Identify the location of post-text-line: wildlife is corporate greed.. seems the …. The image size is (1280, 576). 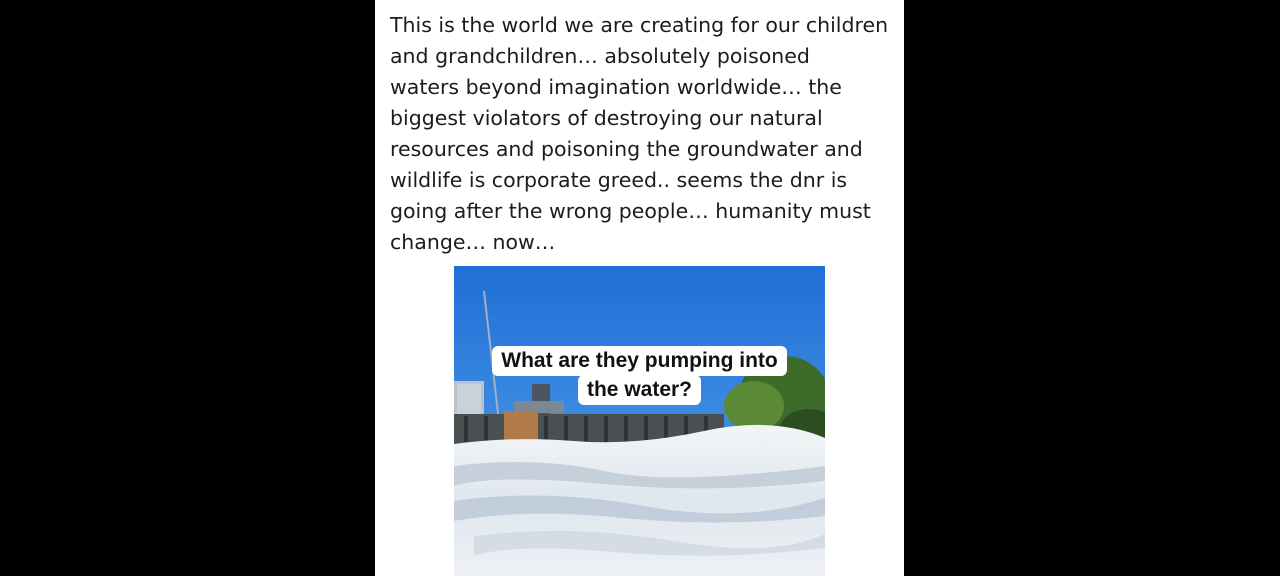
(619, 180).